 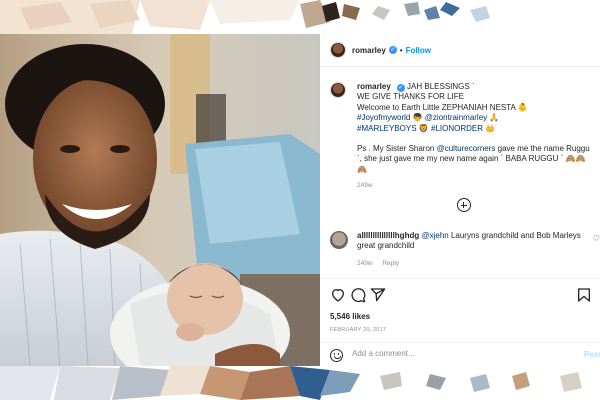 What do you see at coordinates (460, 50) in the screenshot?
I see `post-header: romarley ✓ • Follow` at bounding box center [460, 50].